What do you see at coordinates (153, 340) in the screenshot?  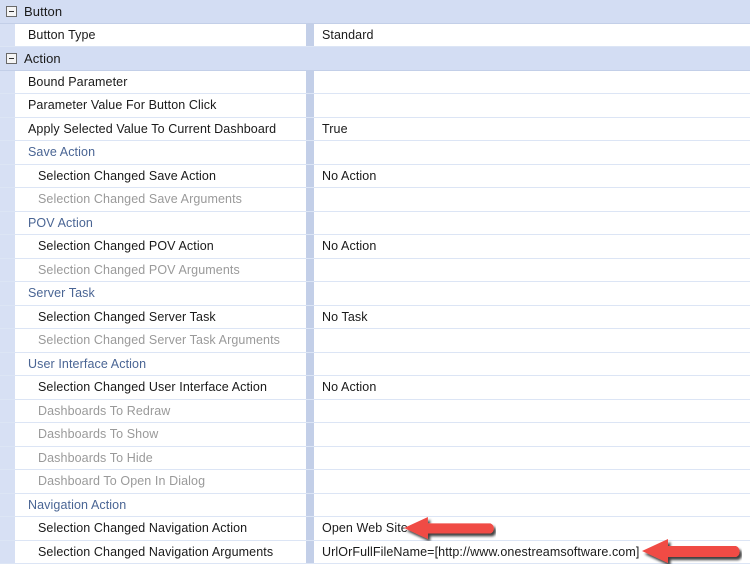 I see `property-name-cell: Selection Changed Server Task Arguments` at bounding box center [153, 340].